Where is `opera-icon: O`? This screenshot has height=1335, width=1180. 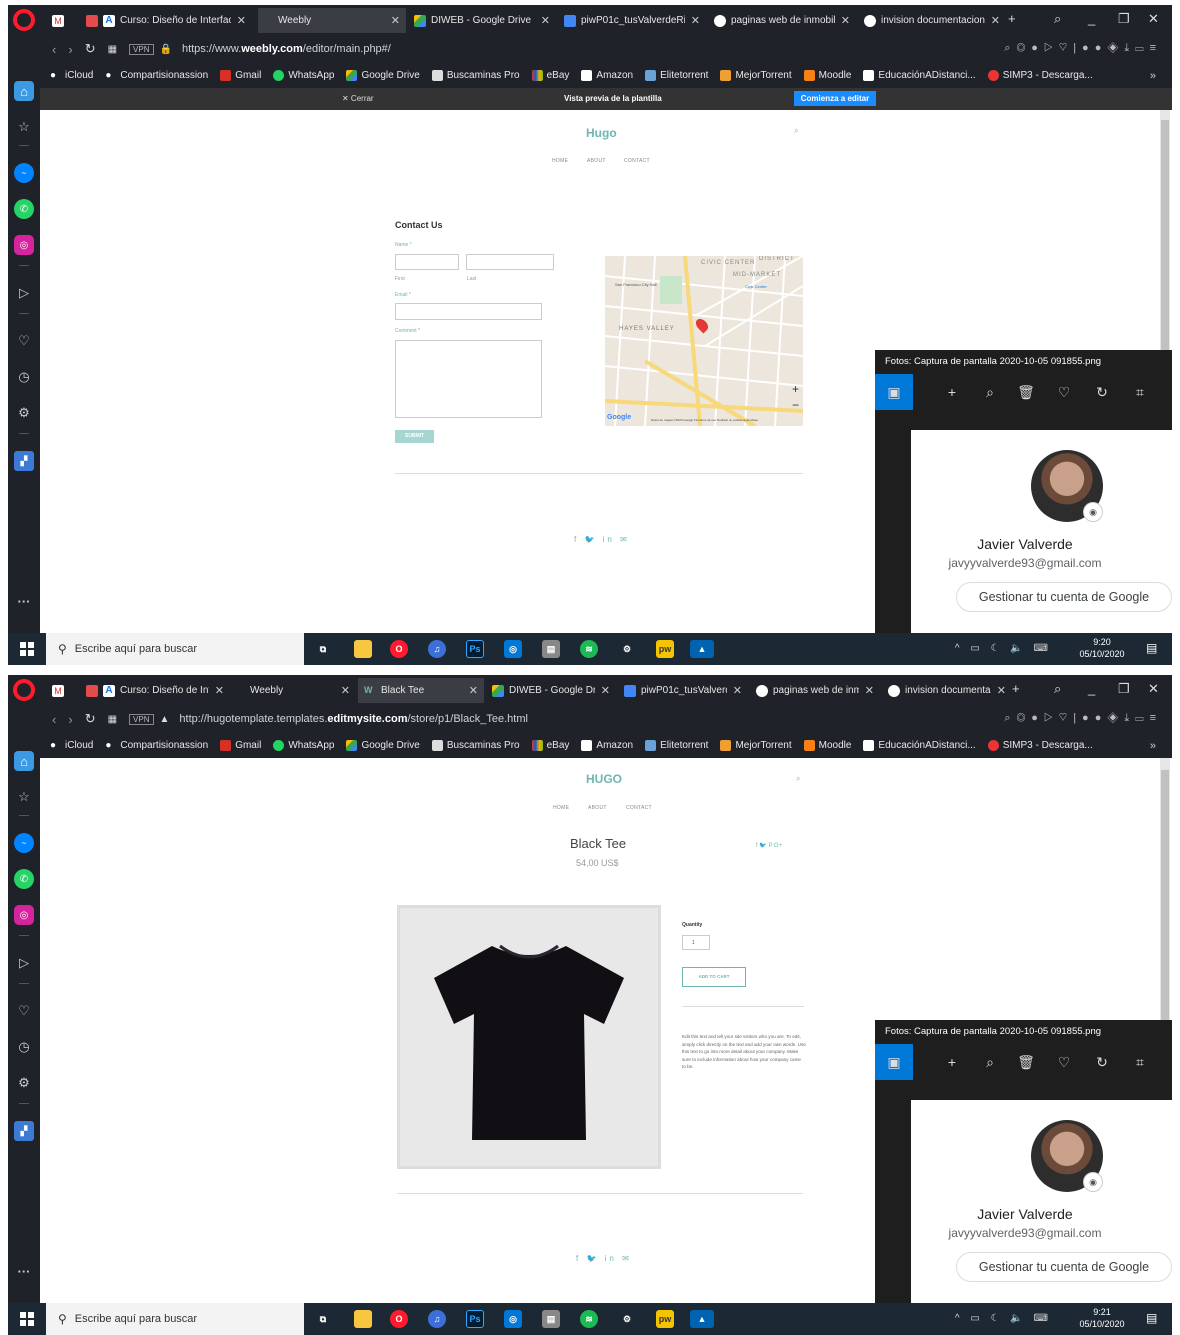
opera-icon: O is located at coordinates (399, 649).